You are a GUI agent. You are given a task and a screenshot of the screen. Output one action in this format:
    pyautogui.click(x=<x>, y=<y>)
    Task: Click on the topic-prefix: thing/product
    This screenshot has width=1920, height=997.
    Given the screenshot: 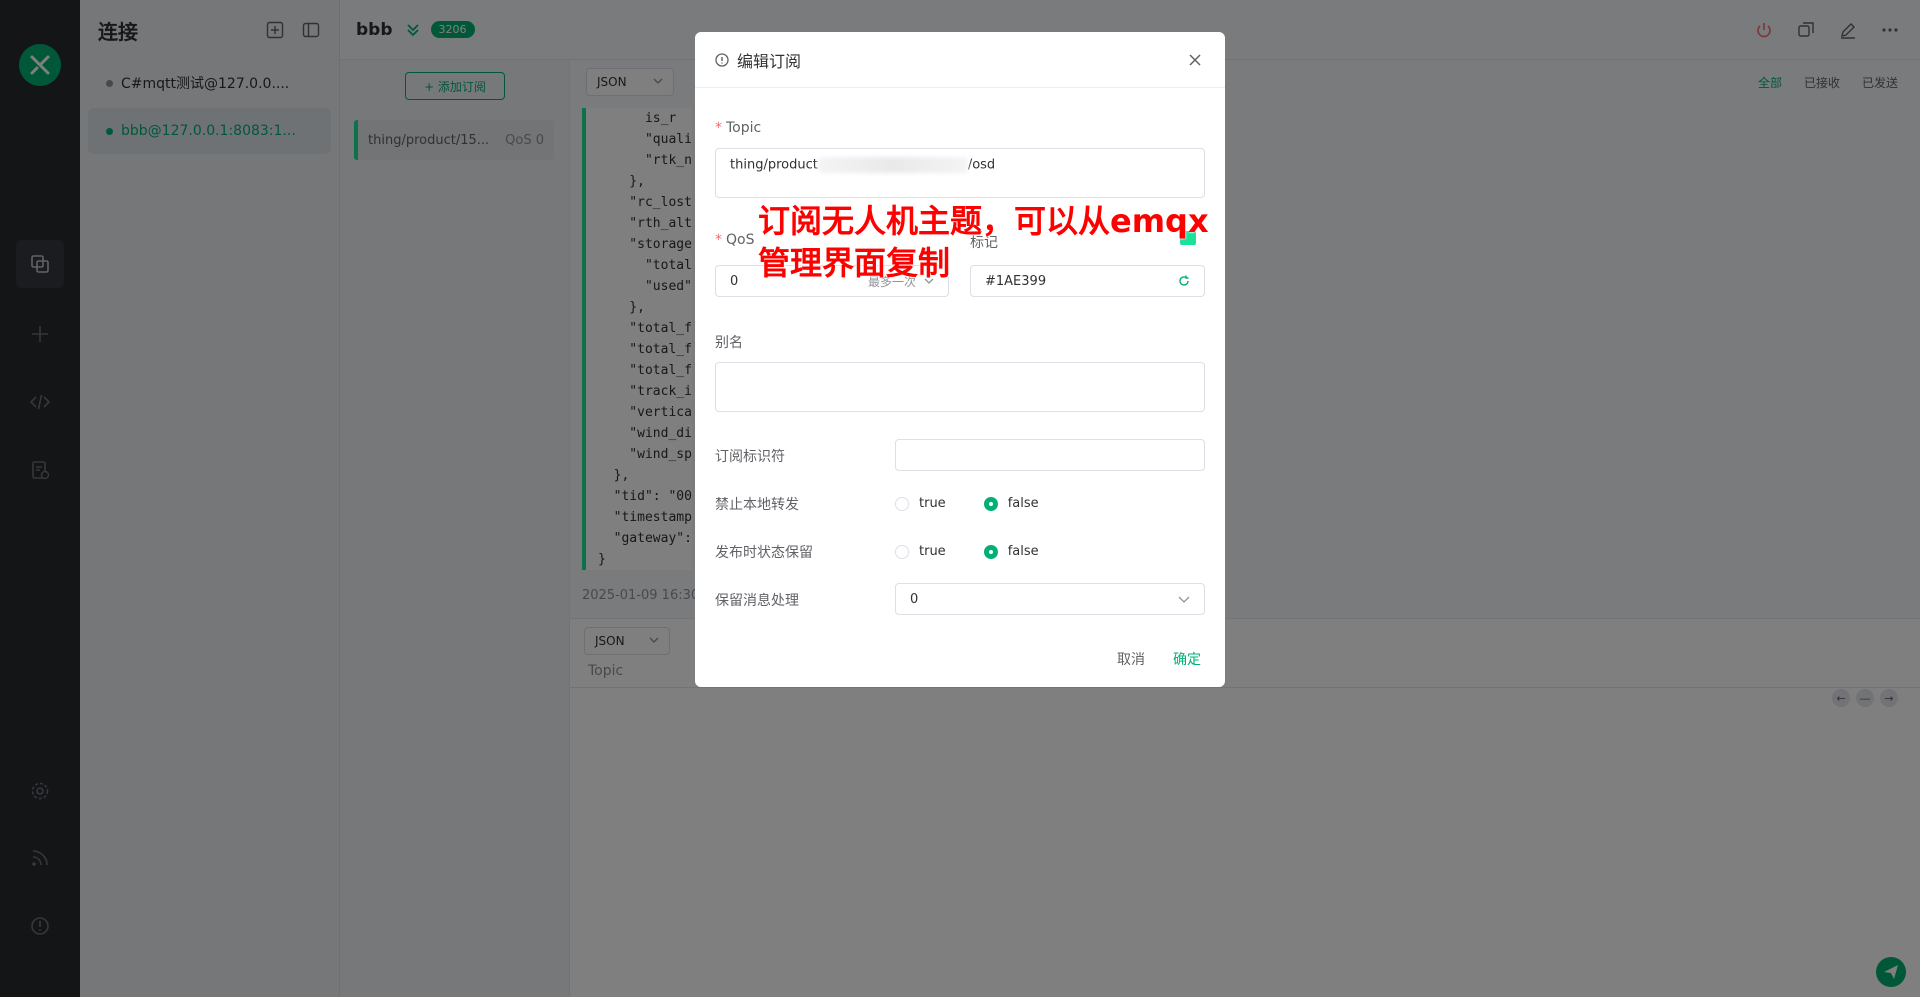 What is the action you would take?
    pyautogui.click(x=774, y=165)
    